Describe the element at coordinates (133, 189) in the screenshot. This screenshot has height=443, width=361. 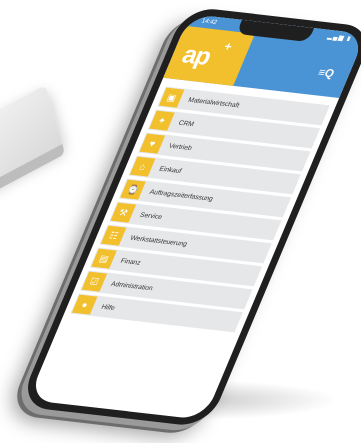
I see `time-tracking-icon: ⌚` at that location.